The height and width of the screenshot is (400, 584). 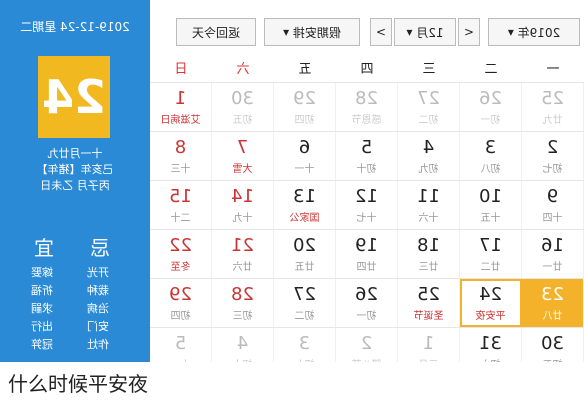 What do you see at coordinates (469, 32) in the screenshot?
I see `prev-month-button: <` at bounding box center [469, 32].